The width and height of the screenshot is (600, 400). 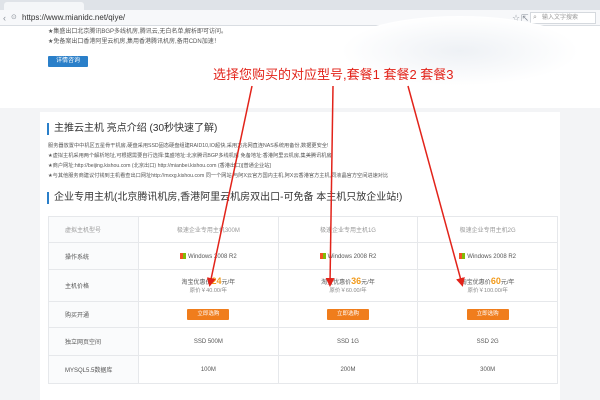 What do you see at coordinates (93, 285) in the screenshot?
I see `row-label: 主机价格` at bounding box center [93, 285].